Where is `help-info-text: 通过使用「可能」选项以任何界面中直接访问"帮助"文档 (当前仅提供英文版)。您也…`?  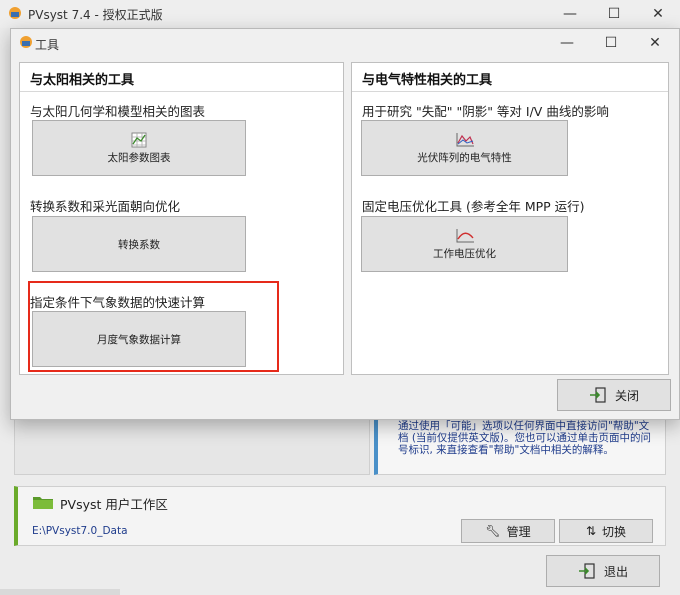 help-info-text: 通过使用「可能」选项以任何界面中直接访问"帮助"文档 (当前仅提供英文版)。您也… is located at coordinates (525, 438).